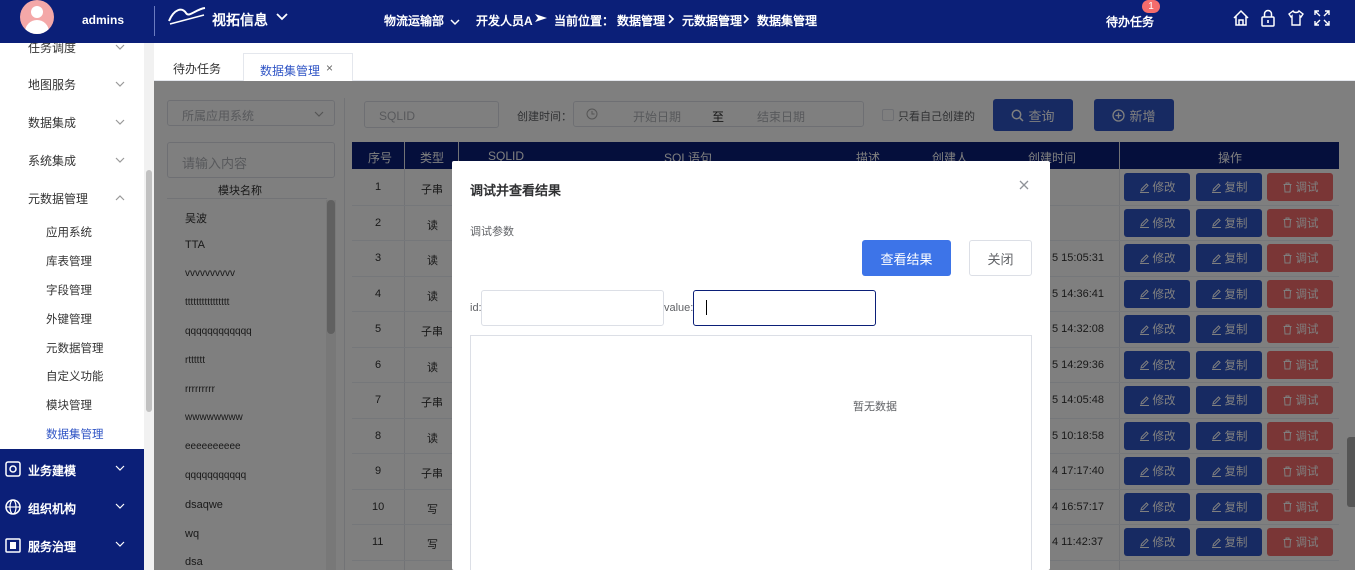  I want to click on todo-count-badge: 1, so click(1151, 6).